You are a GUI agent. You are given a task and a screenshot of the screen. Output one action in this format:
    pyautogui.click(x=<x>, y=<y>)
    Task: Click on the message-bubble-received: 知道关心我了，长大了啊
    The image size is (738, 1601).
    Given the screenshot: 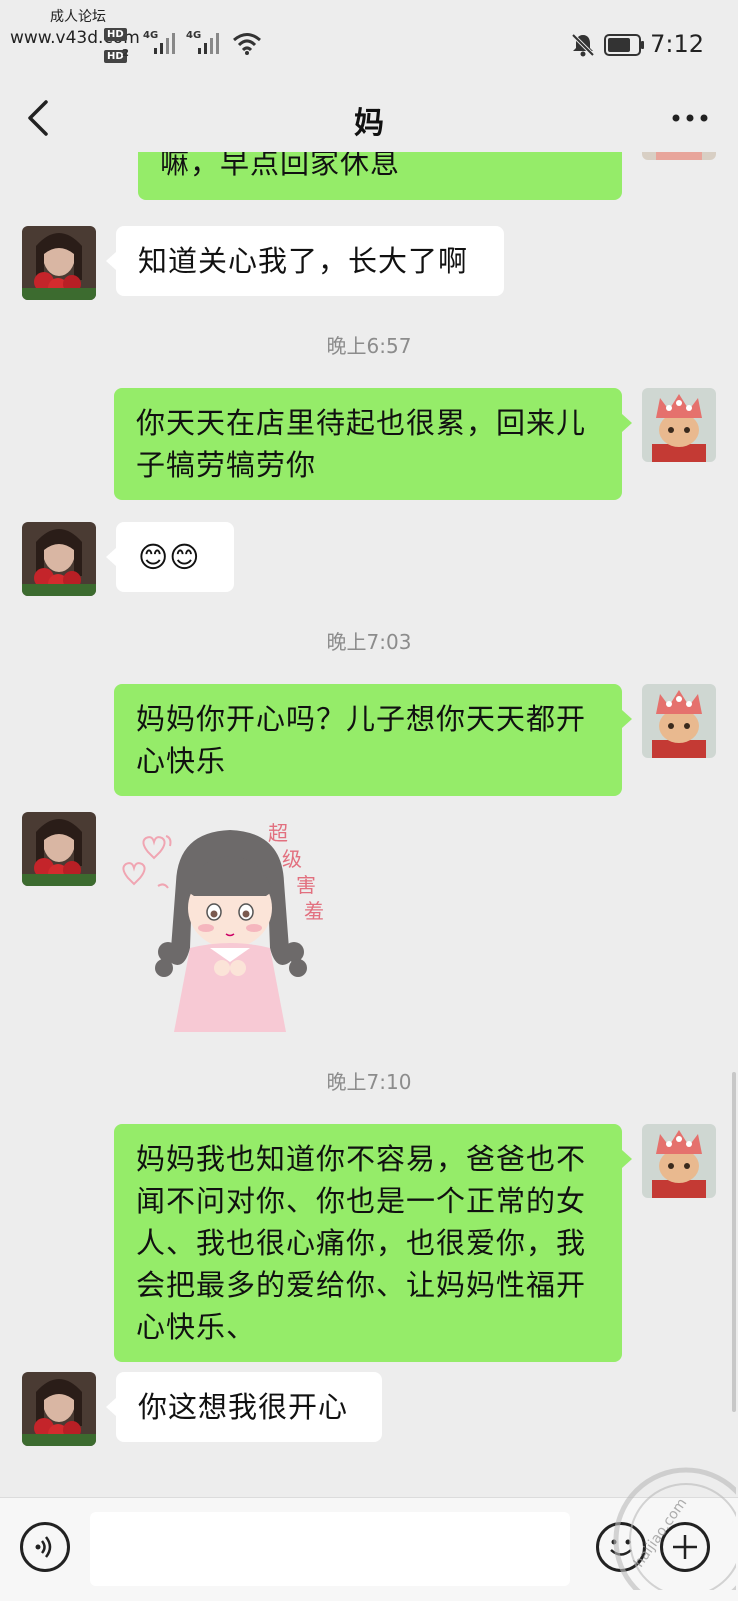 What is the action you would take?
    pyautogui.click(x=310, y=261)
    